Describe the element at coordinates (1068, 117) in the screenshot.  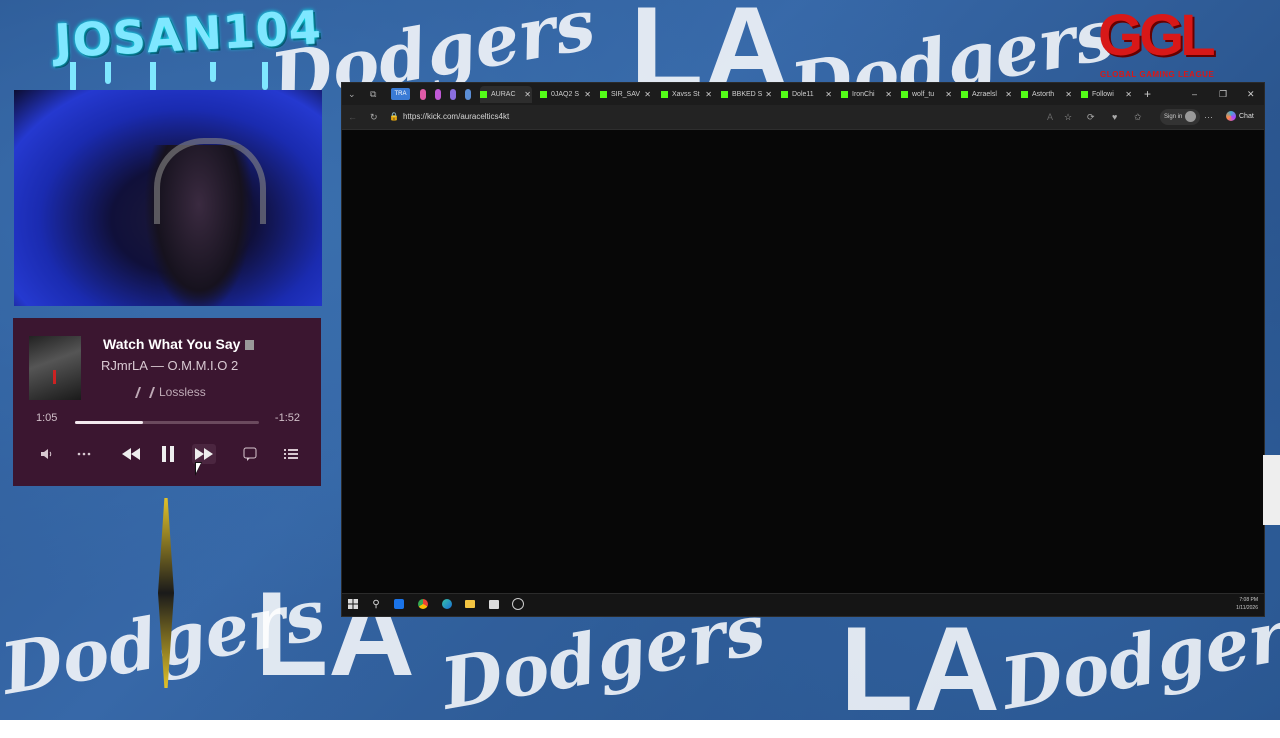
I see `favorite-icon: ☆` at that location.